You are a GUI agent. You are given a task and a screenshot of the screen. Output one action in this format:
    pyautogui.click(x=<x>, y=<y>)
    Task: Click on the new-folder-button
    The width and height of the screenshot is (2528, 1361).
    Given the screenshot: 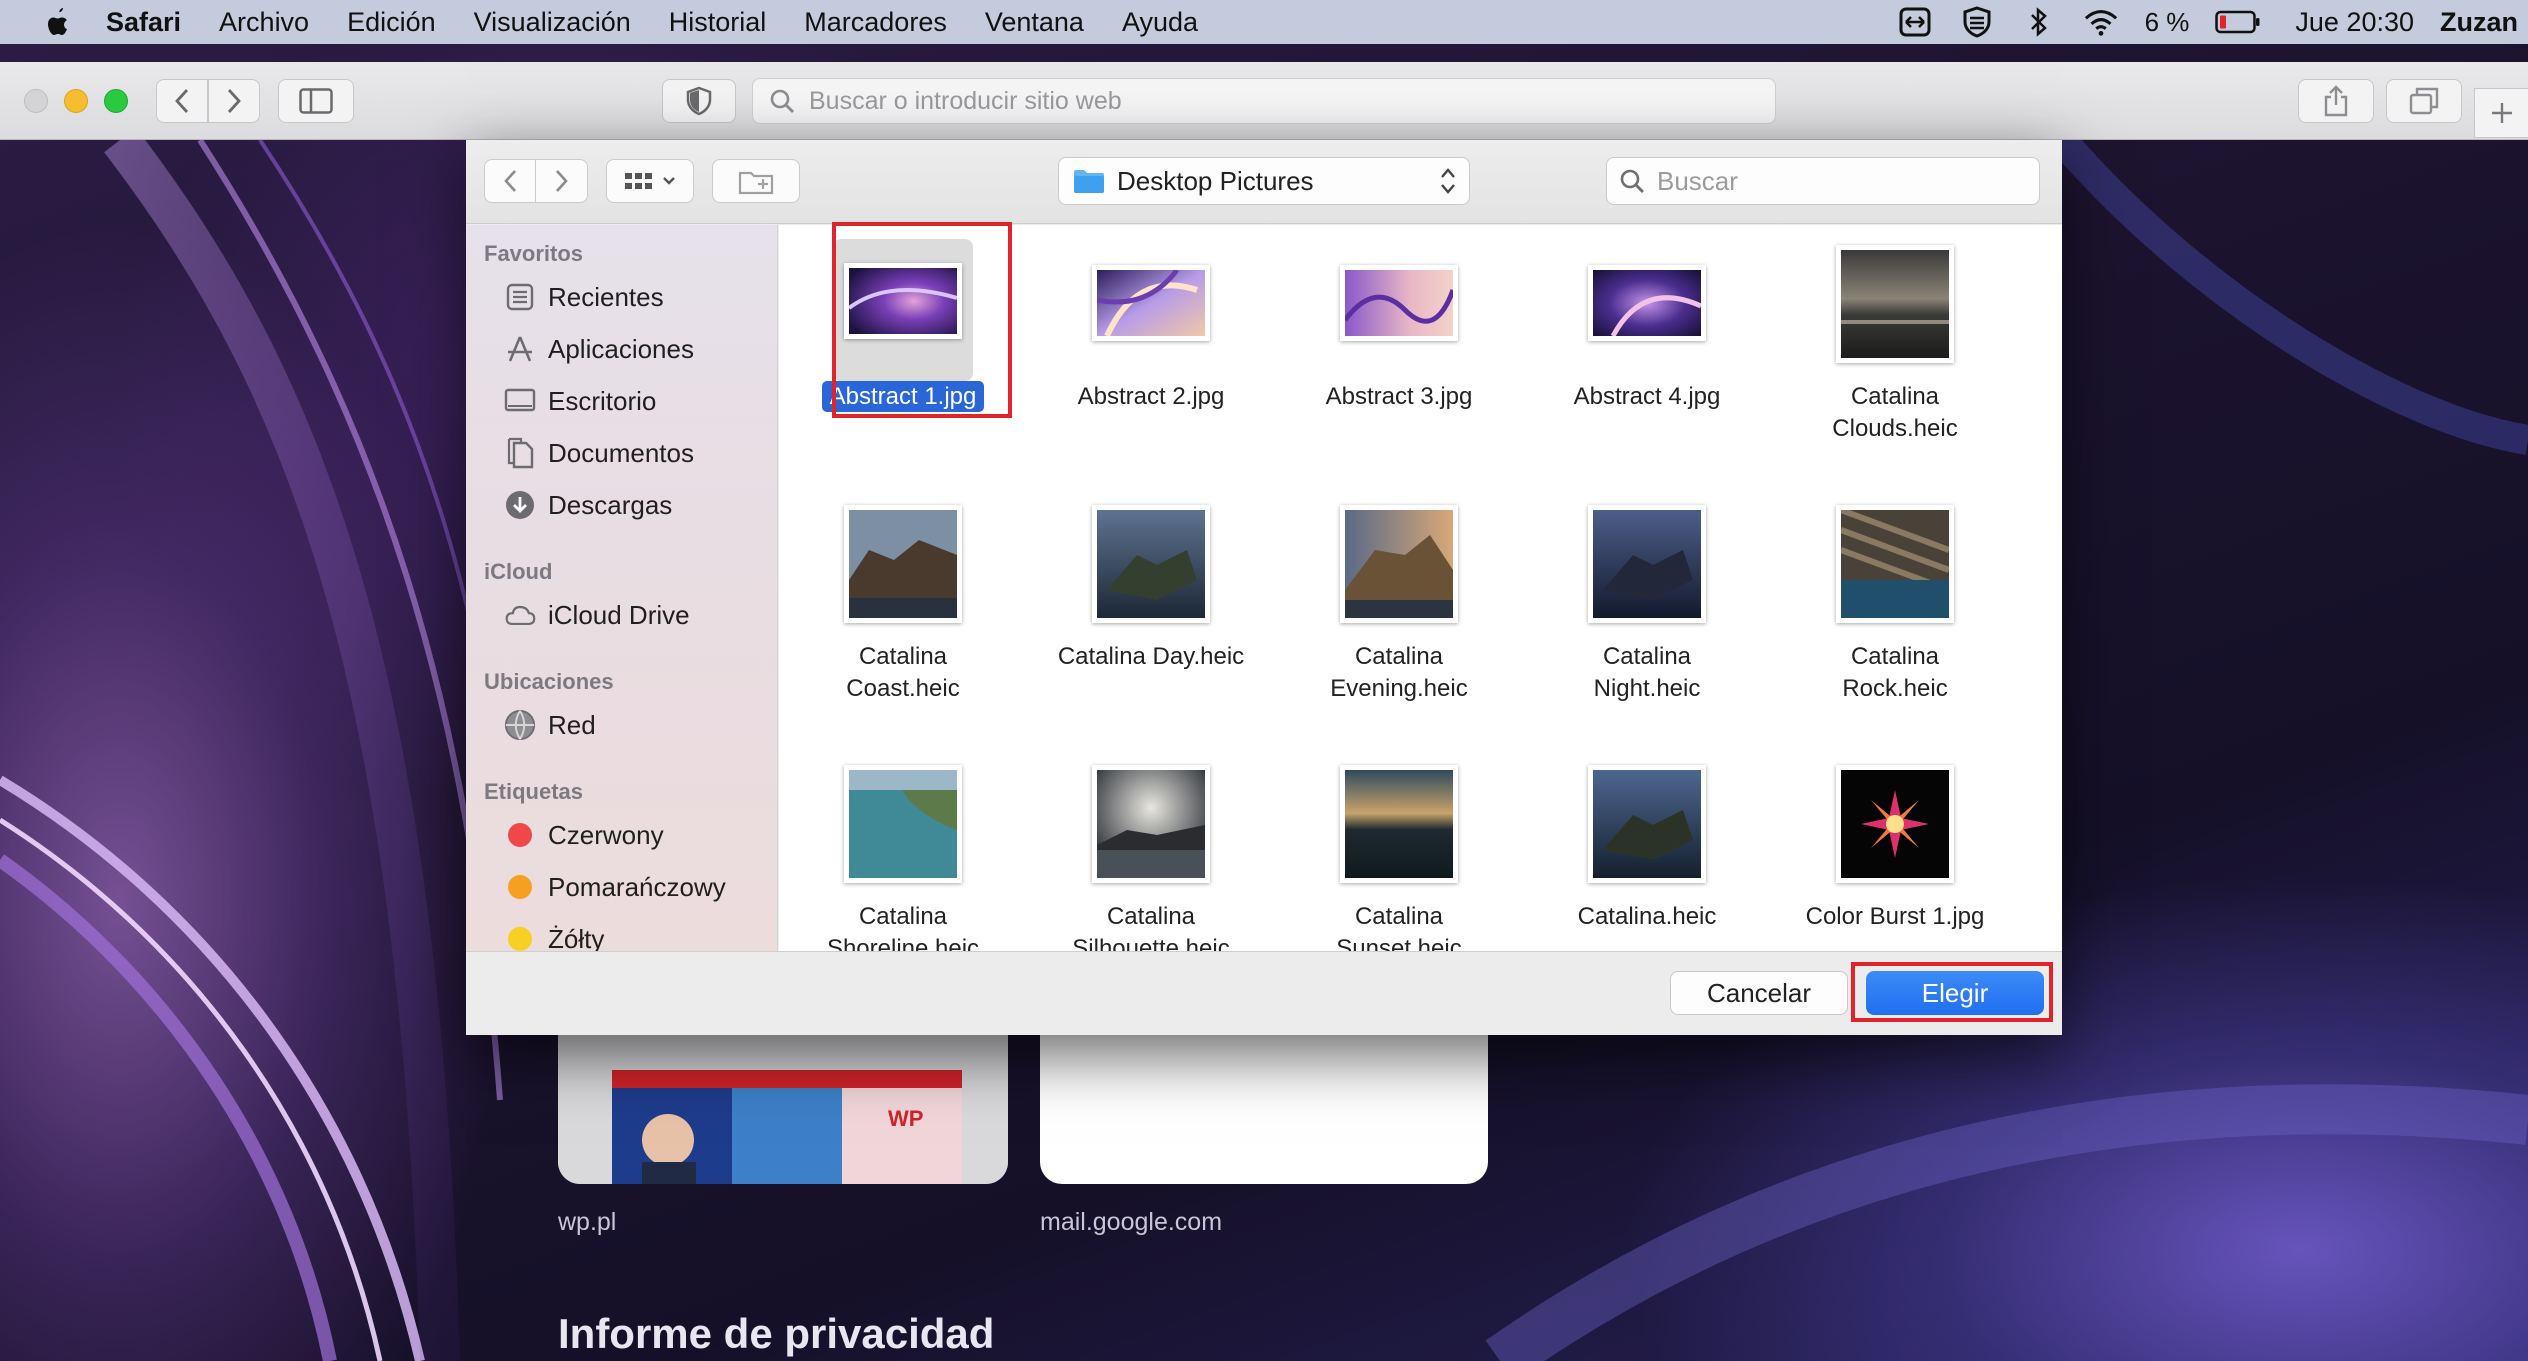 What is the action you would take?
    pyautogui.click(x=756, y=181)
    